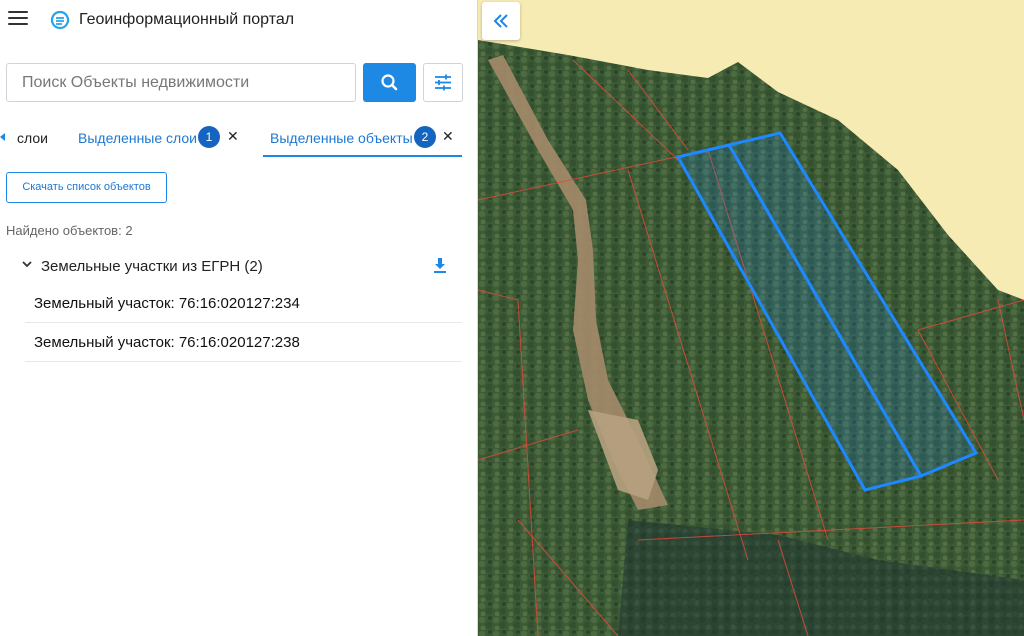 This screenshot has height=636, width=1024. I want to click on download-list-button: Скачать список объектов, so click(86, 187).